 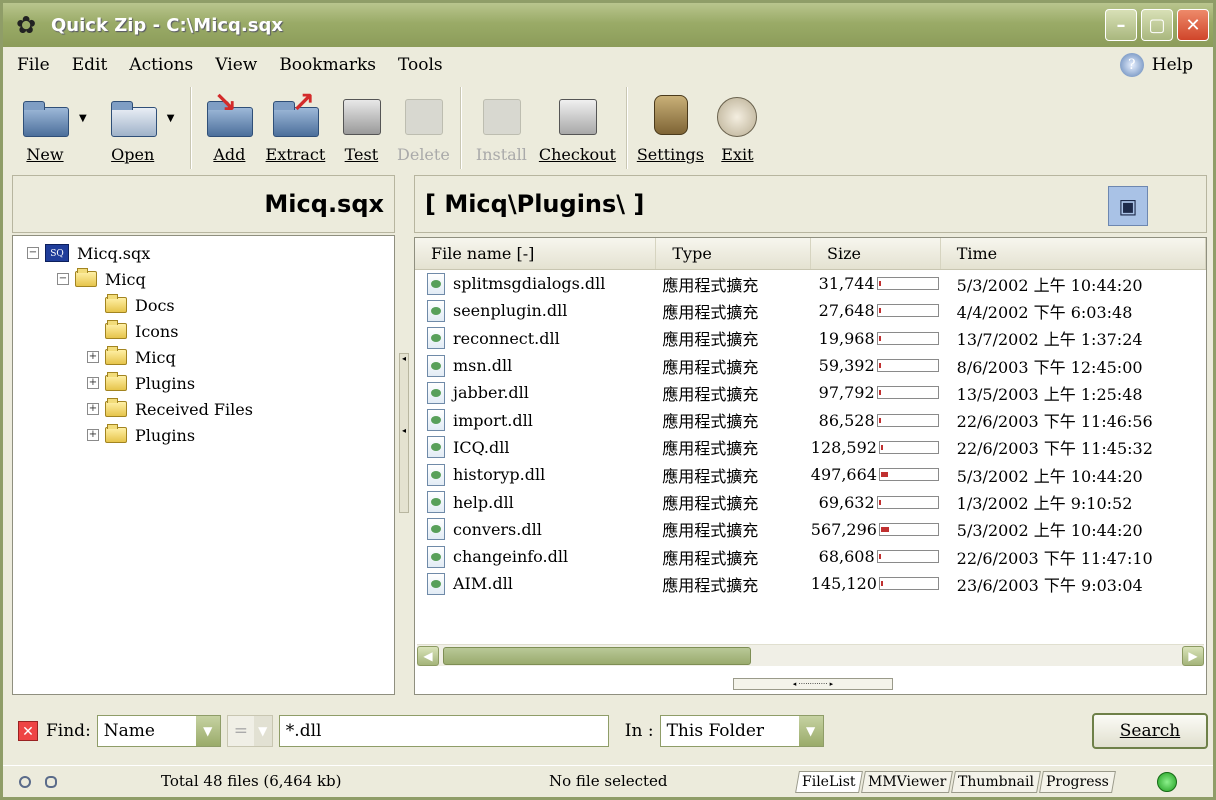 I want to click on tab-thumbnail: Thumbnail, so click(x=995, y=782).